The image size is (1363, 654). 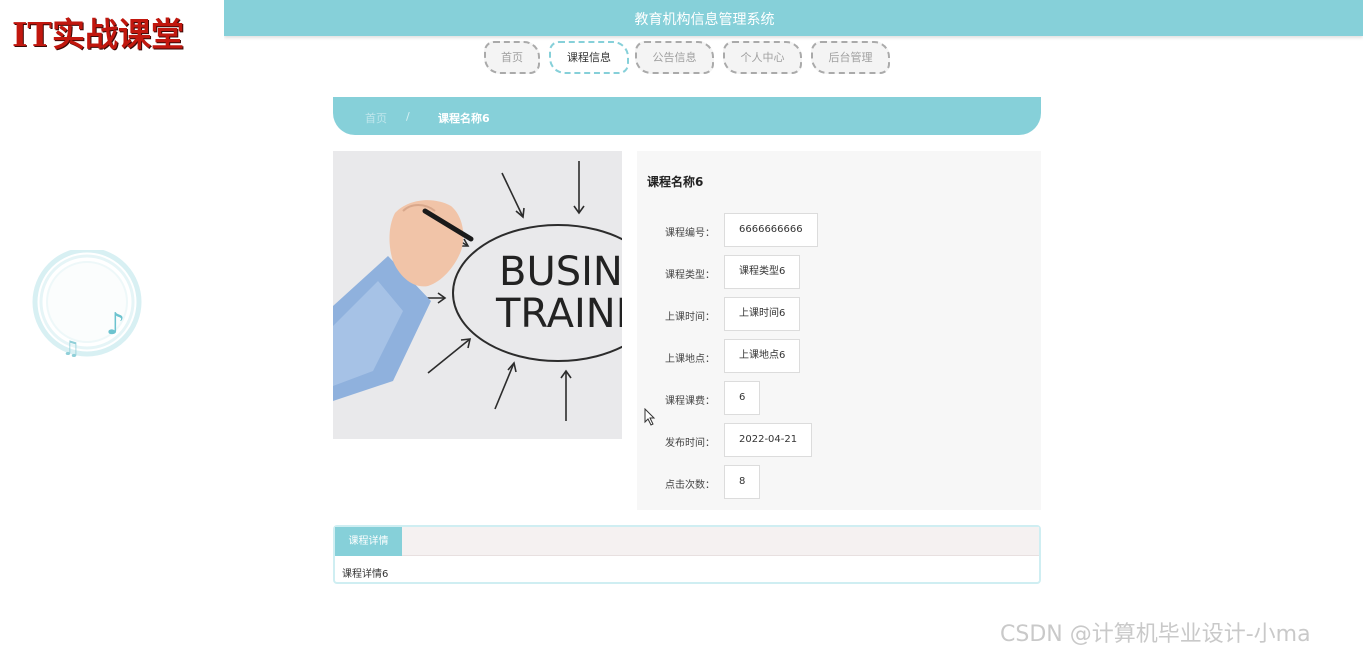 I want to click on logo-text: IT实战课堂, so click(x=98, y=34).